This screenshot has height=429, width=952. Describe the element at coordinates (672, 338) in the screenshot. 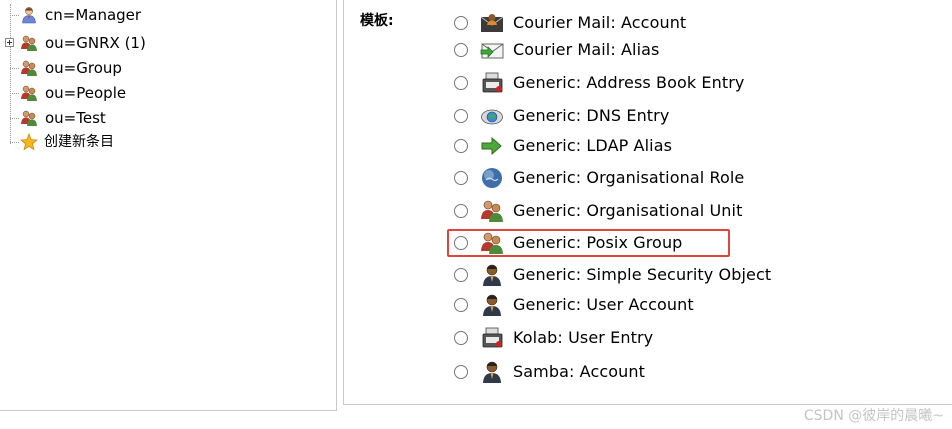

I see `template-option-kolab-user-entry: Kolab: User Entry` at that location.